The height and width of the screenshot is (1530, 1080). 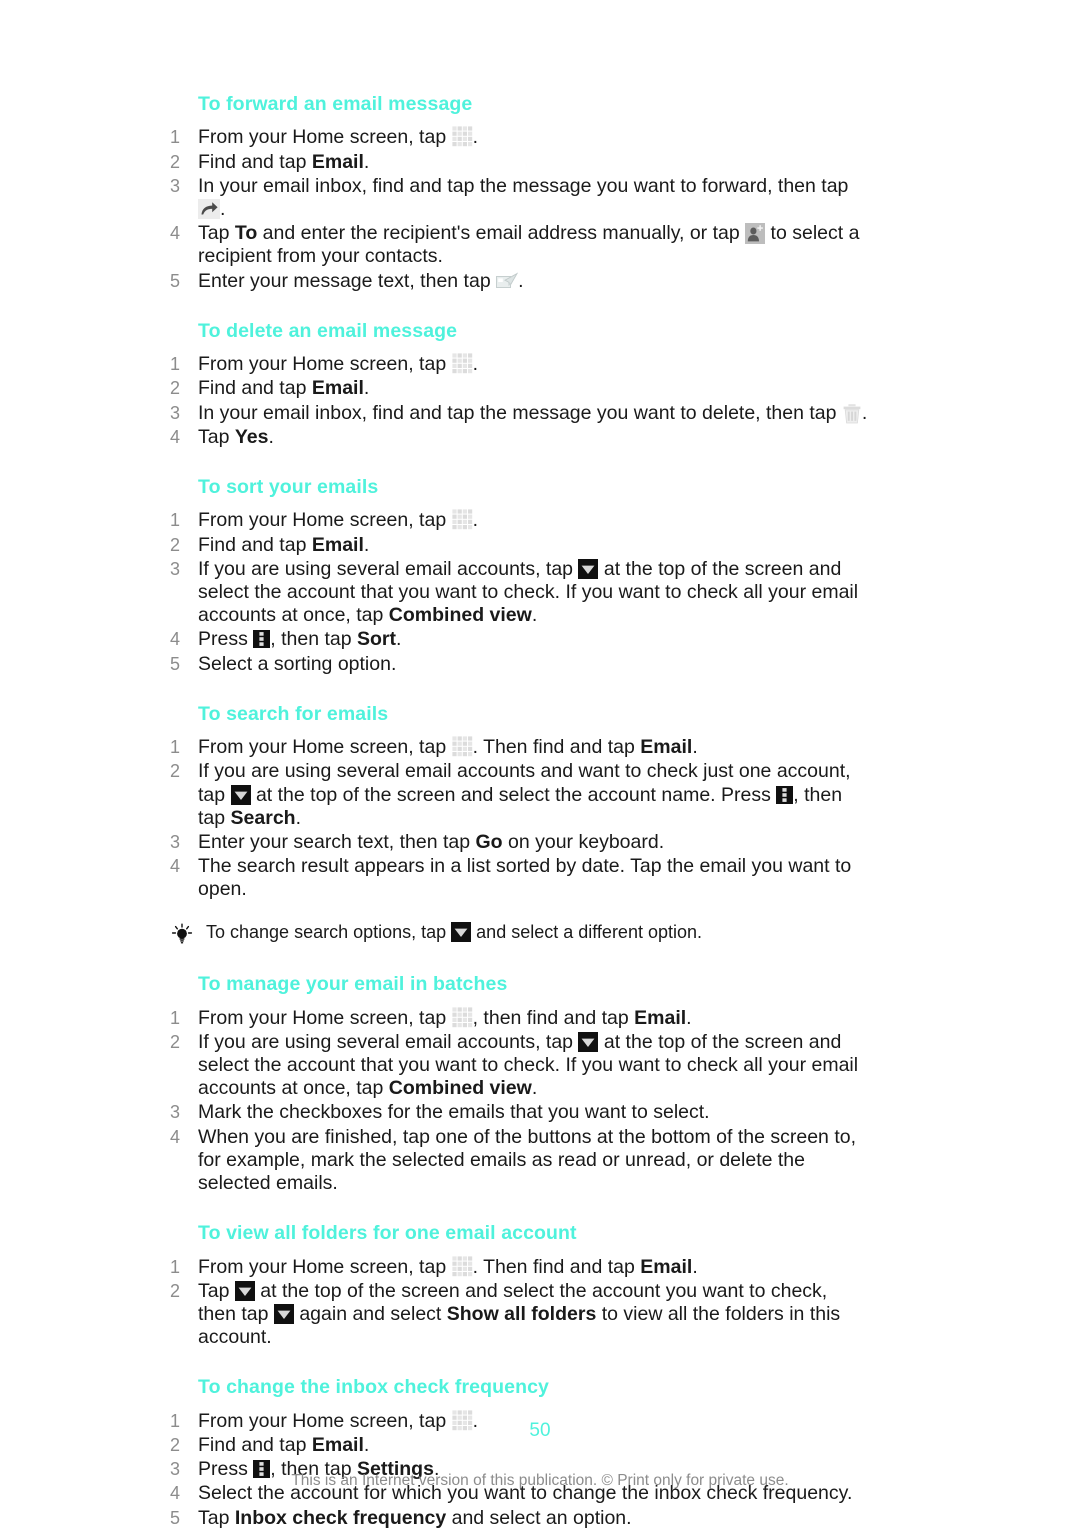 What do you see at coordinates (534, 664) in the screenshot?
I see `step-text: Select a sorting option.` at bounding box center [534, 664].